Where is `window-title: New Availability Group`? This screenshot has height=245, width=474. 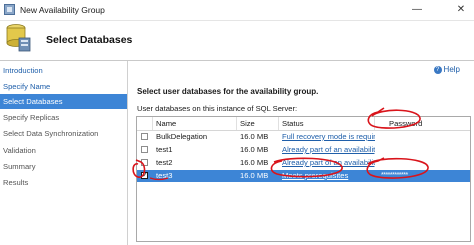 window-title: New Availability Group is located at coordinates (62, 10).